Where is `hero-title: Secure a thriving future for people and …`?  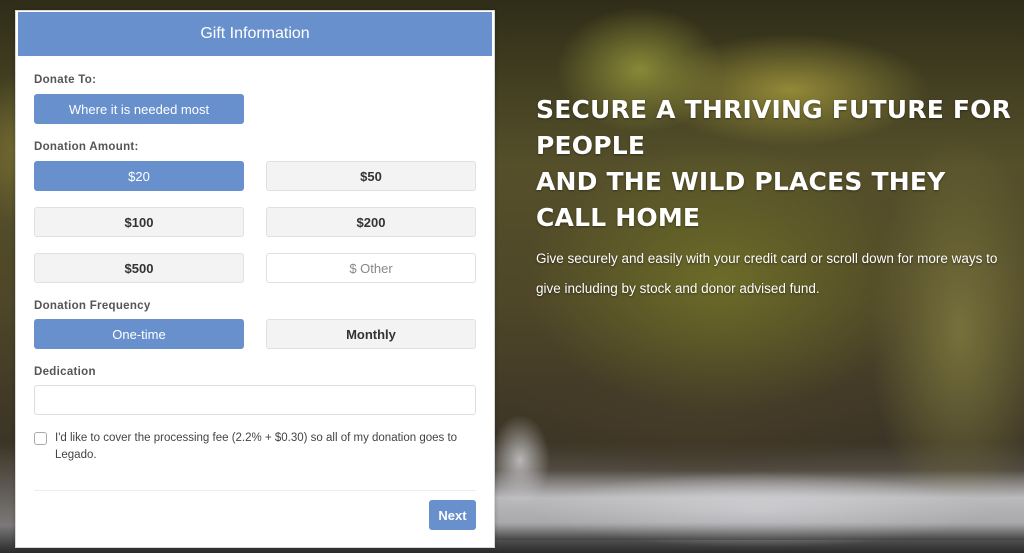 hero-title: Secure a thriving future for people and … is located at coordinates (776, 164).